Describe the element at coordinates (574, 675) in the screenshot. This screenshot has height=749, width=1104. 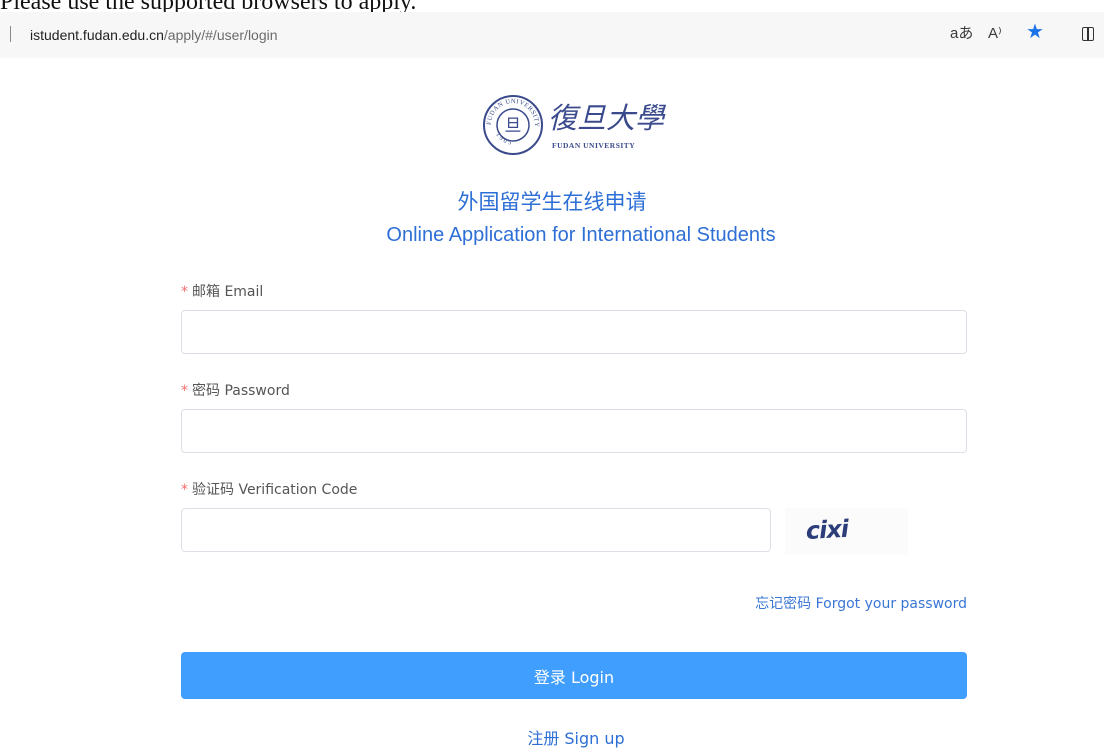
I see `login-button: 登录 Login` at that location.